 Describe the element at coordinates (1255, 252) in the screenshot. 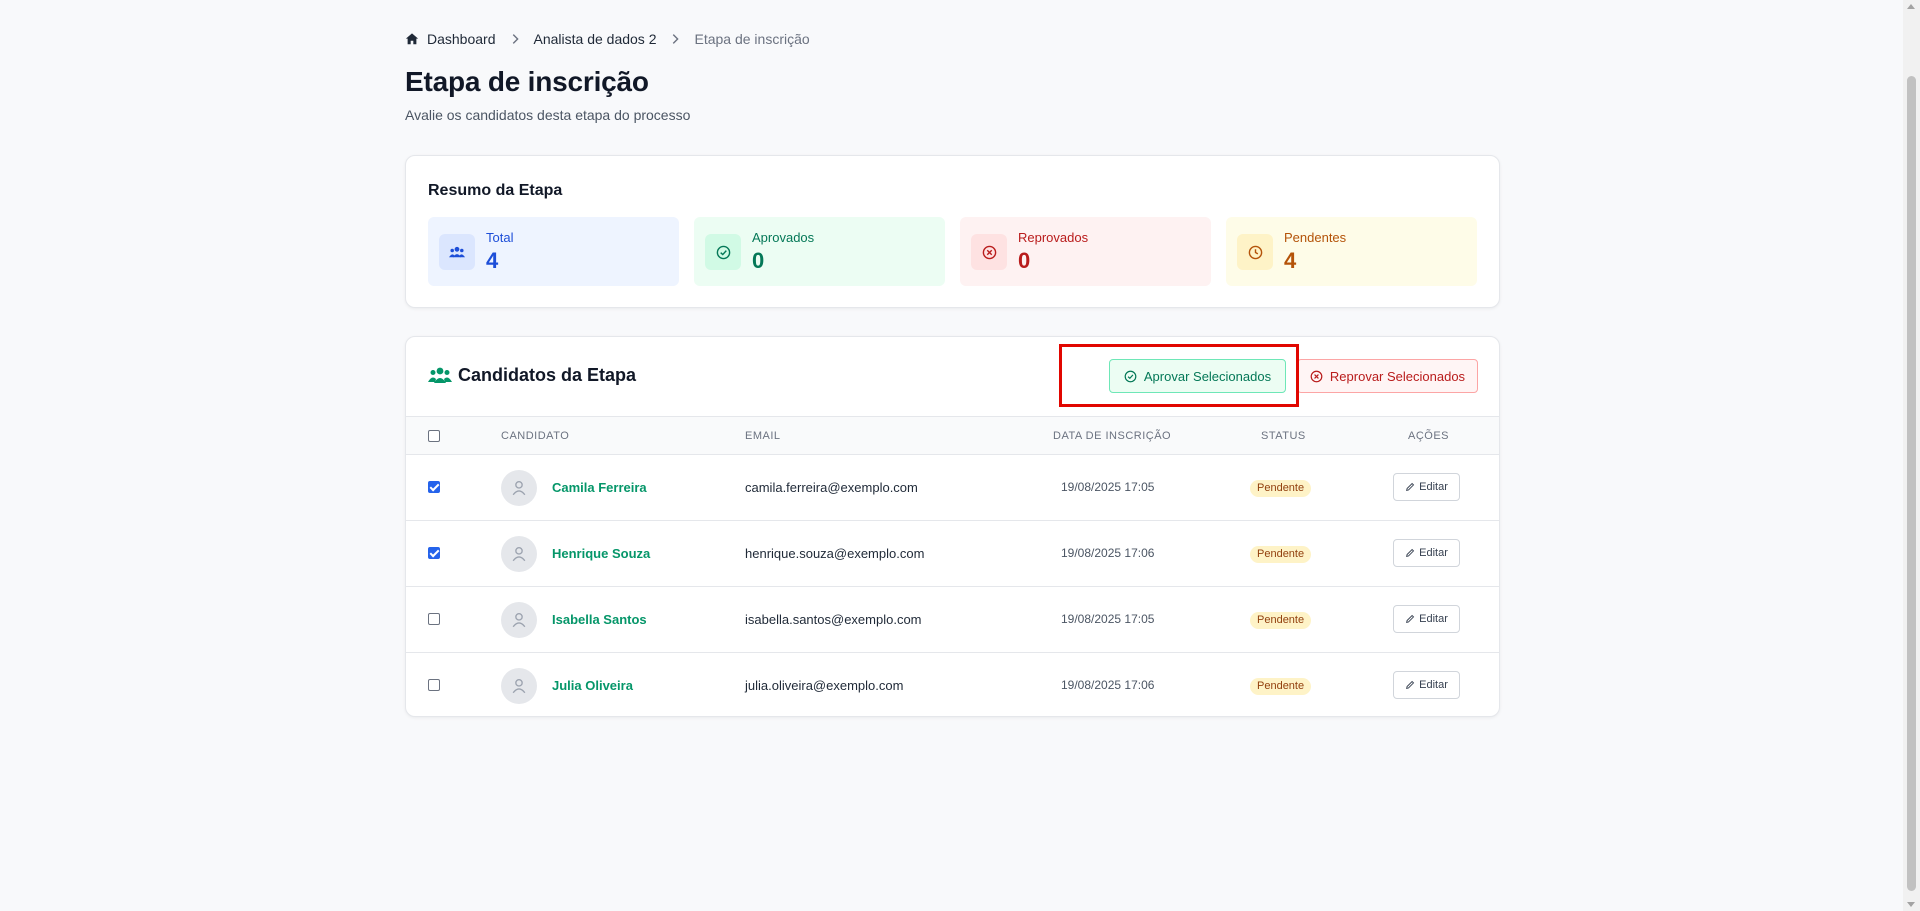

I see `clock-icon` at that location.